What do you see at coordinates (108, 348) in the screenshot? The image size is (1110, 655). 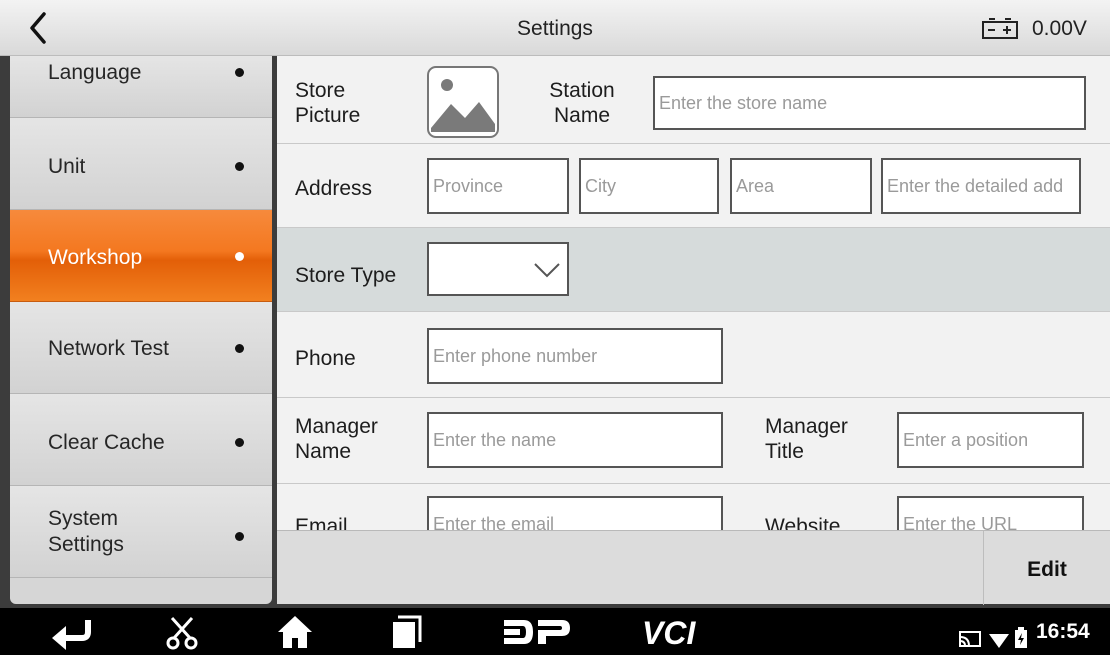 I see `sidebar-item-label: Network Test` at bounding box center [108, 348].